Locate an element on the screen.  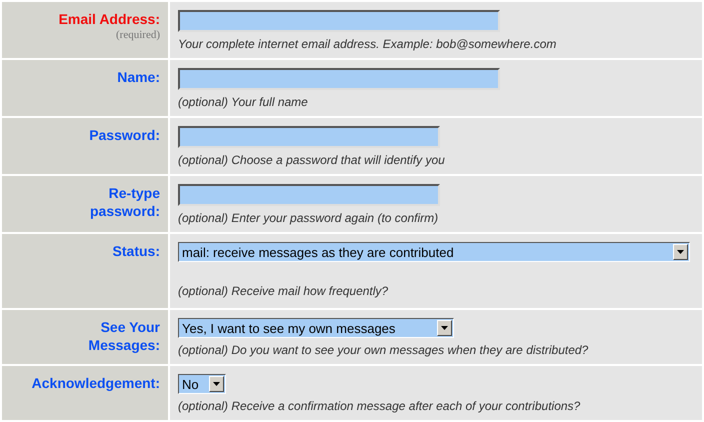
field-label: Name: is located at coordinates (138, 77).